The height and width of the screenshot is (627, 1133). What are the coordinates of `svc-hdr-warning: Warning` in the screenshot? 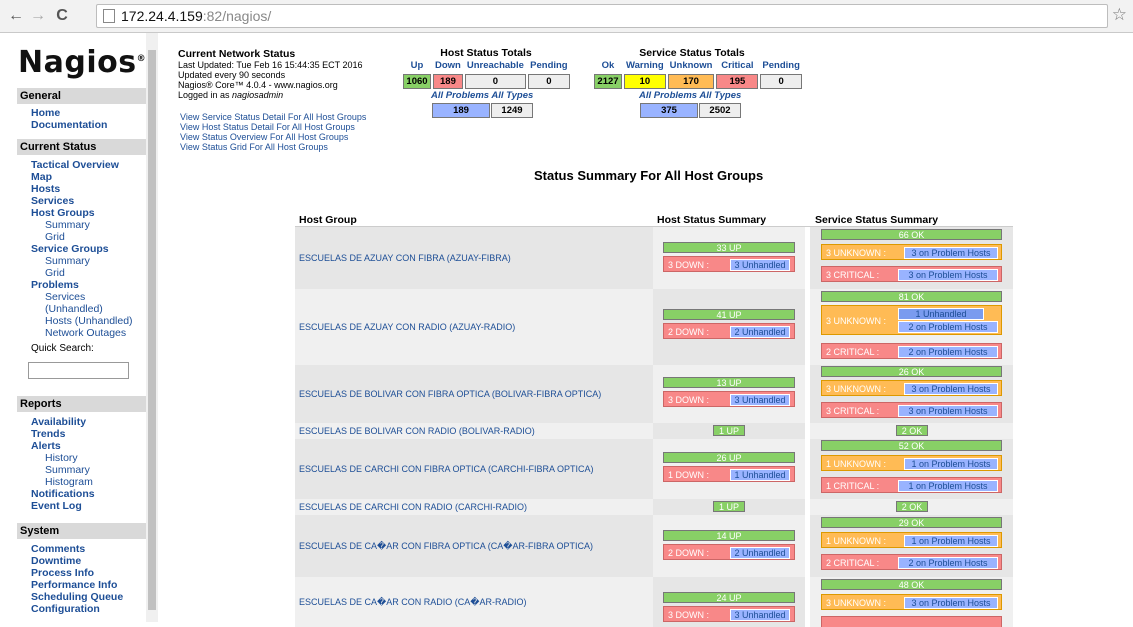 It's located at (645, 65).